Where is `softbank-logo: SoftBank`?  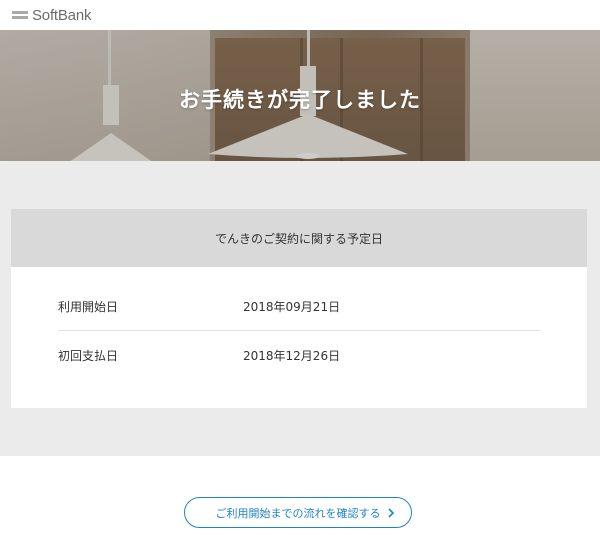
softbank-logo: SoftBank is located at coordinates (51, 15).